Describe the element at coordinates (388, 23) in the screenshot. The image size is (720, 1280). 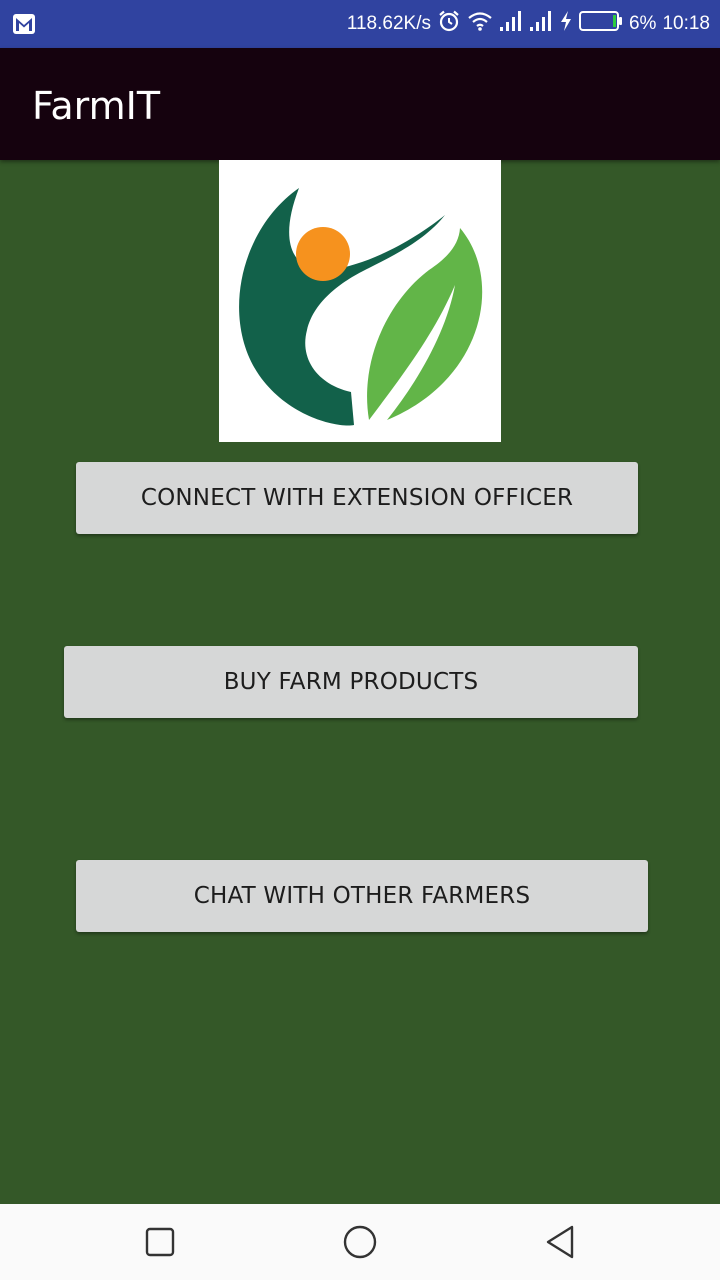
I see `network-speed: 118.62K/s` at that location.